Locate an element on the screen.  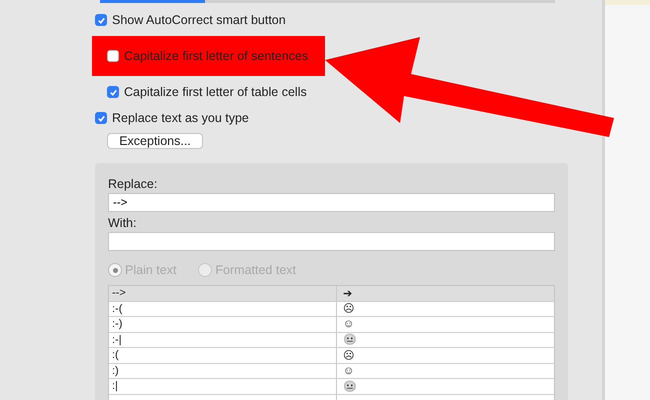
checkbox-label: Capitalize first letter of table cells is located at coordinates (215, 92).